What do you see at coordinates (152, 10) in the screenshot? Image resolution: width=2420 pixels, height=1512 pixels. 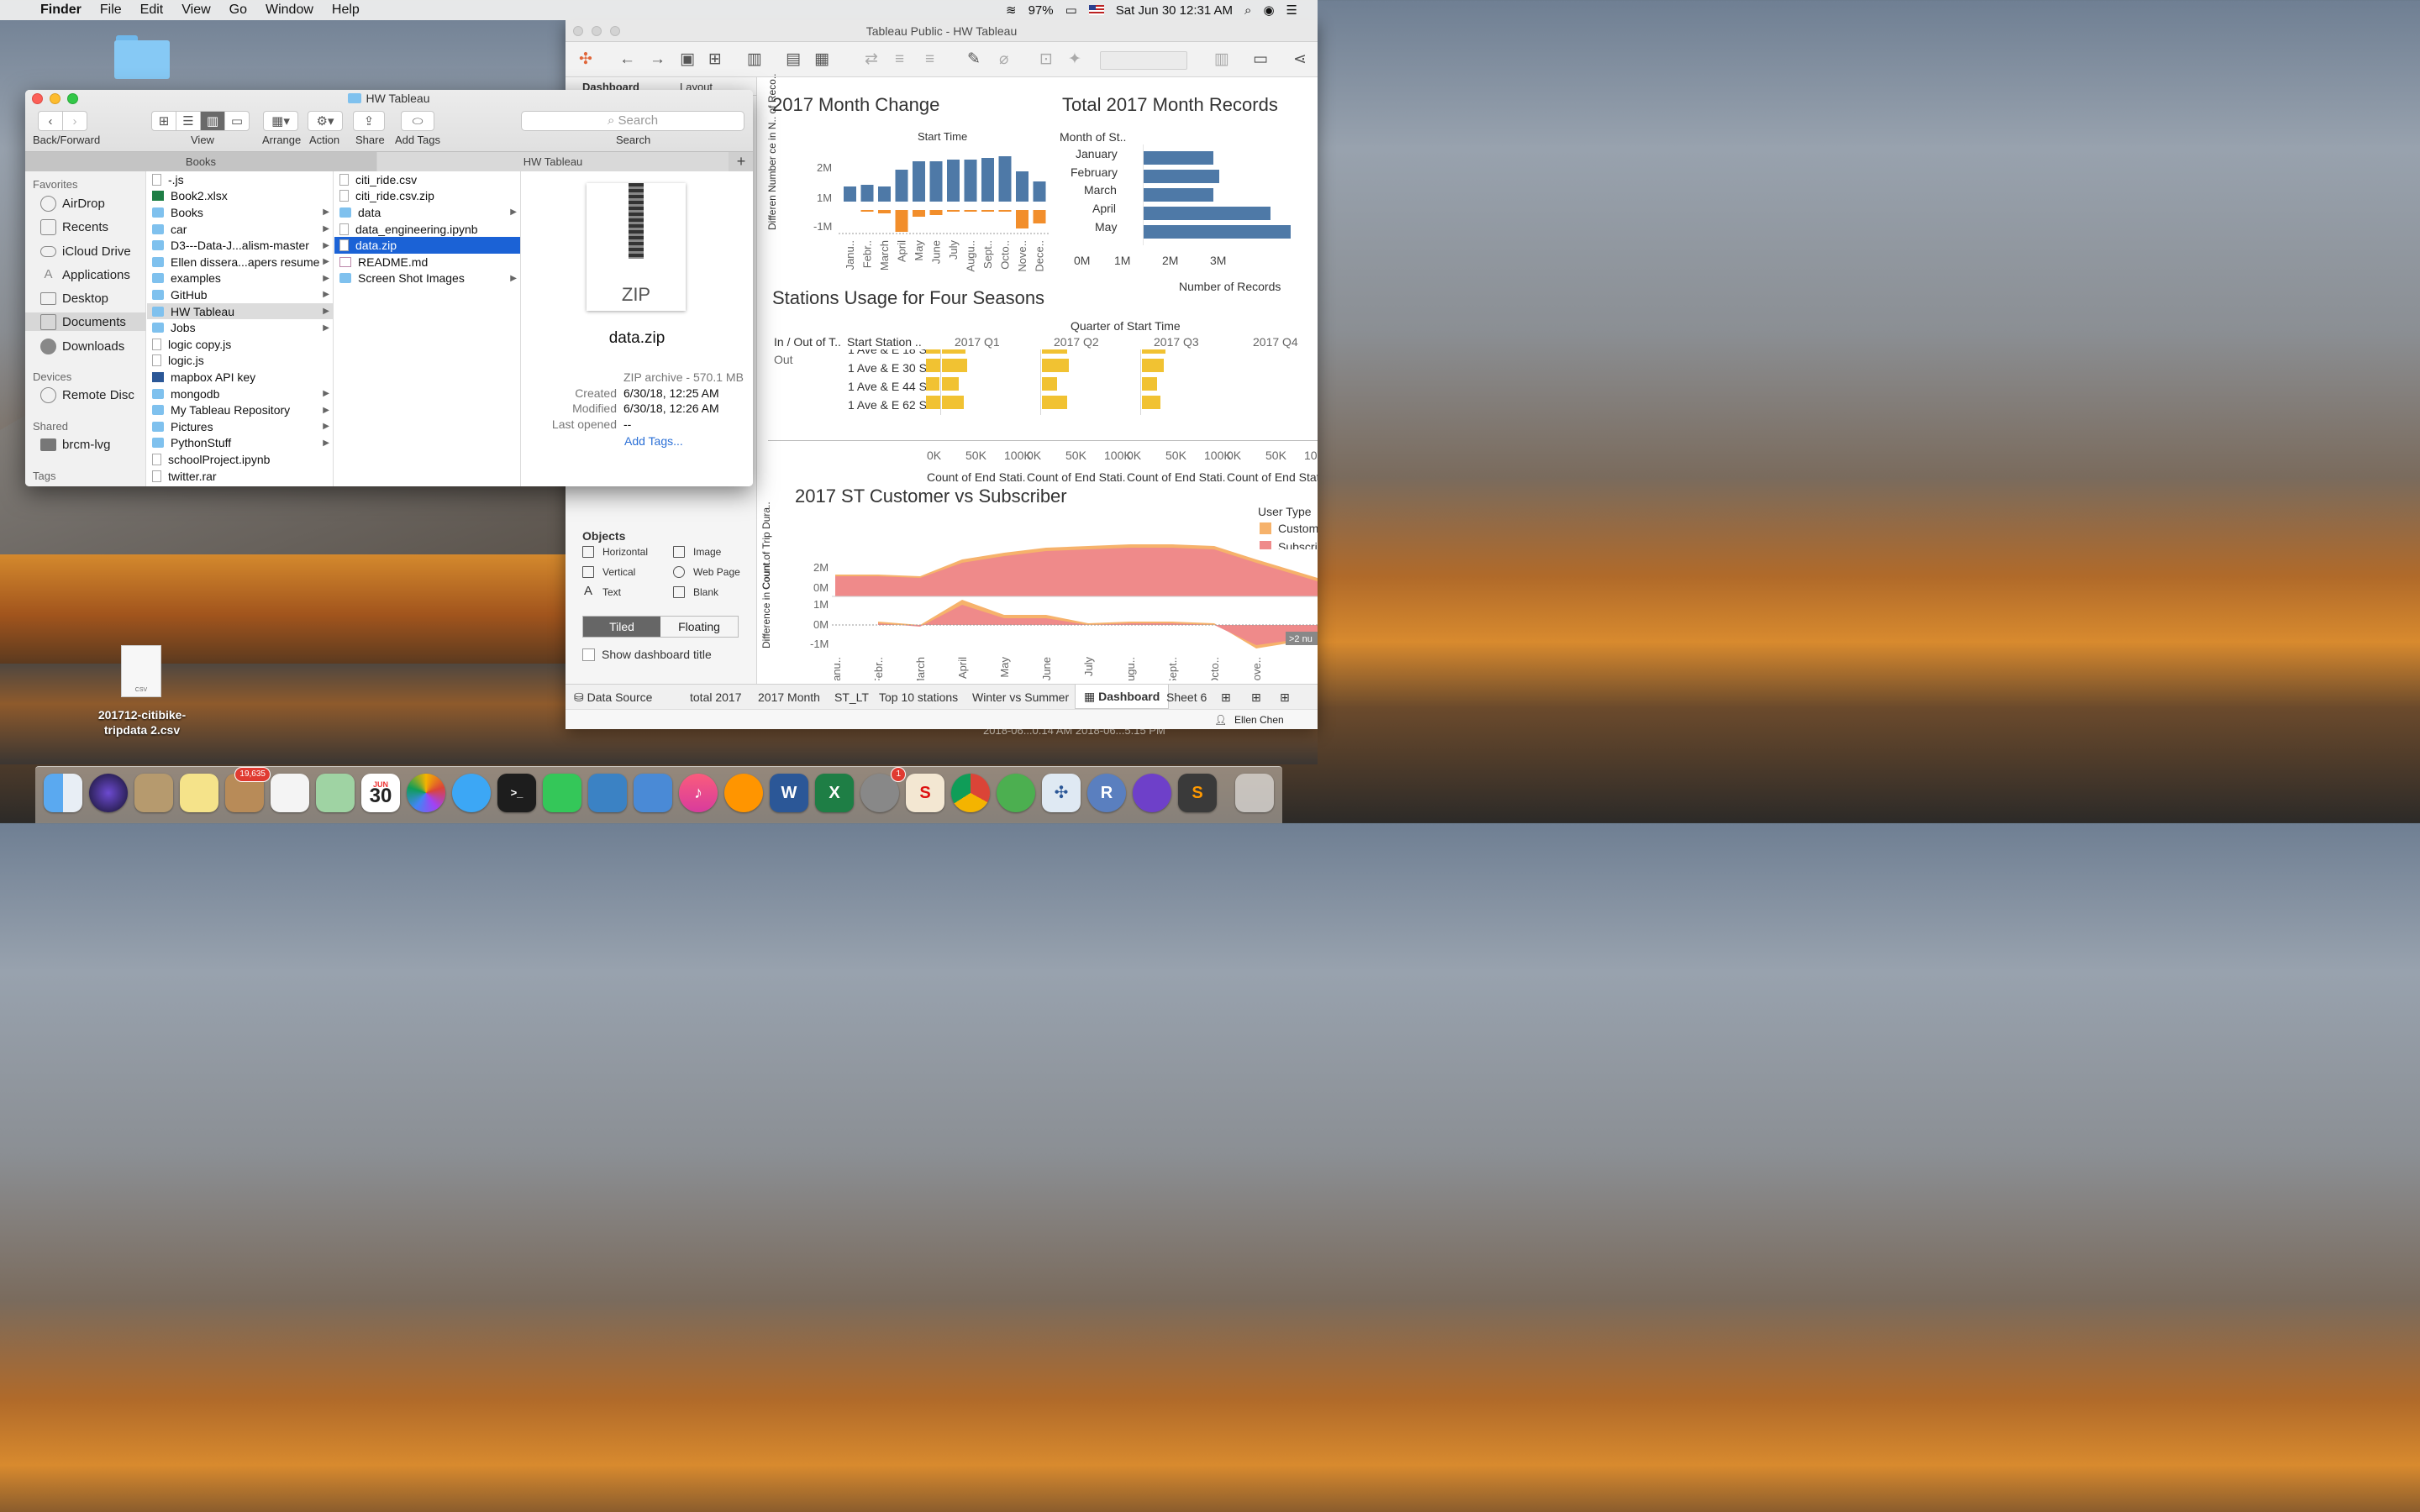 I see `menu-edit: Edit` at bounding box center [152, 10].